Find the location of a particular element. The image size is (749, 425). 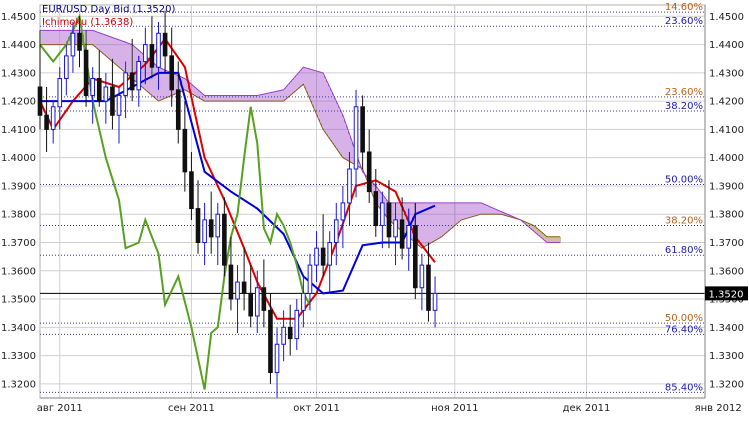

y-tick-label-left: 1.4200 is located at coordinates (18, 102).